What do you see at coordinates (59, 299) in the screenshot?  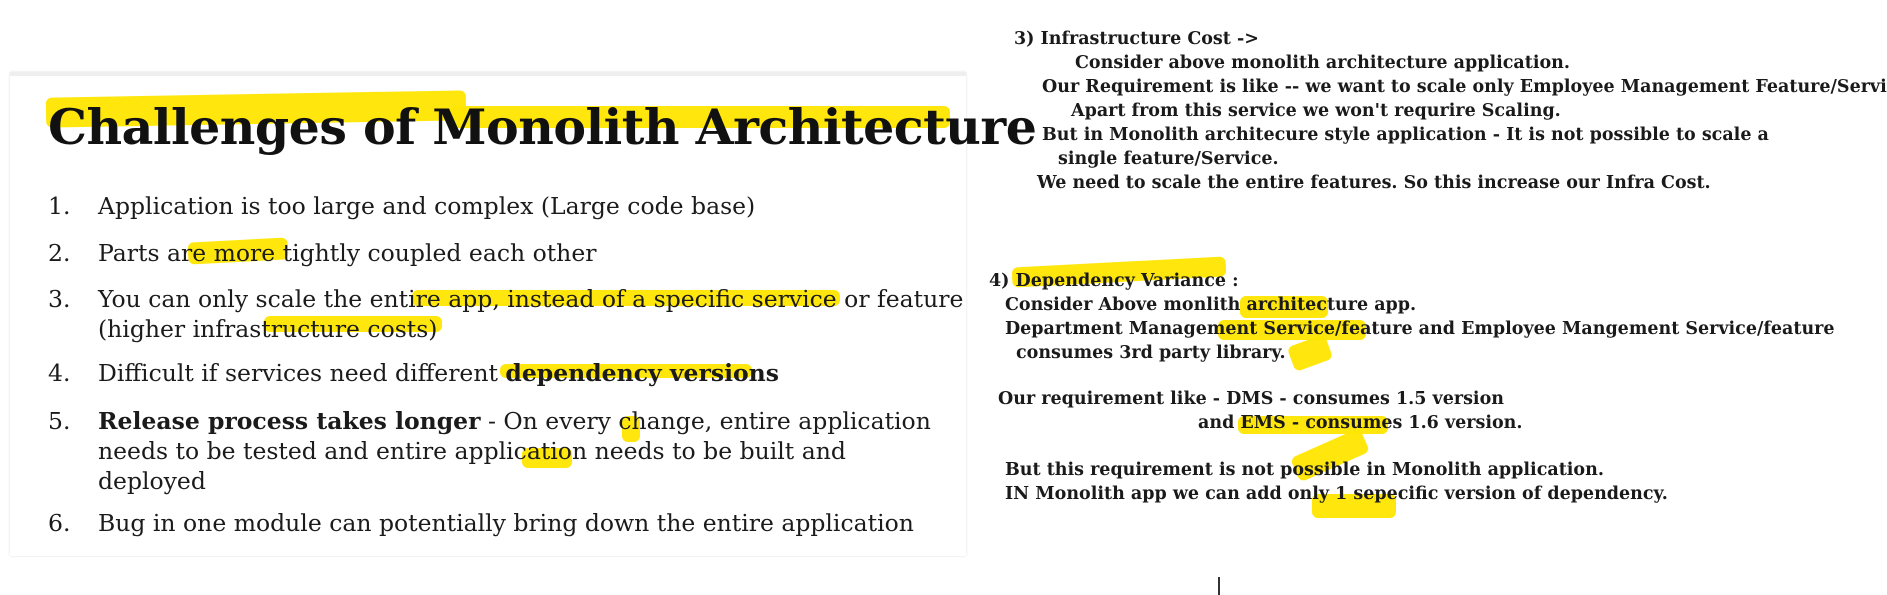 I see `item-number: 3.` at bounding box center [59, 299].